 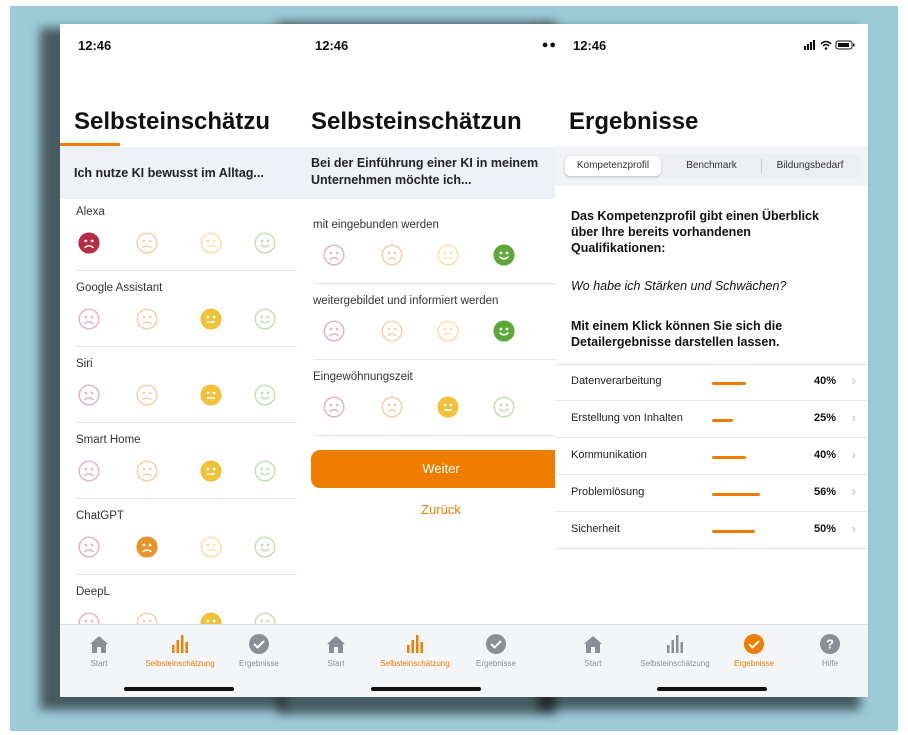 I want to click on rating-item-label: mit eingebunden werden, so click(x=376, y=225).